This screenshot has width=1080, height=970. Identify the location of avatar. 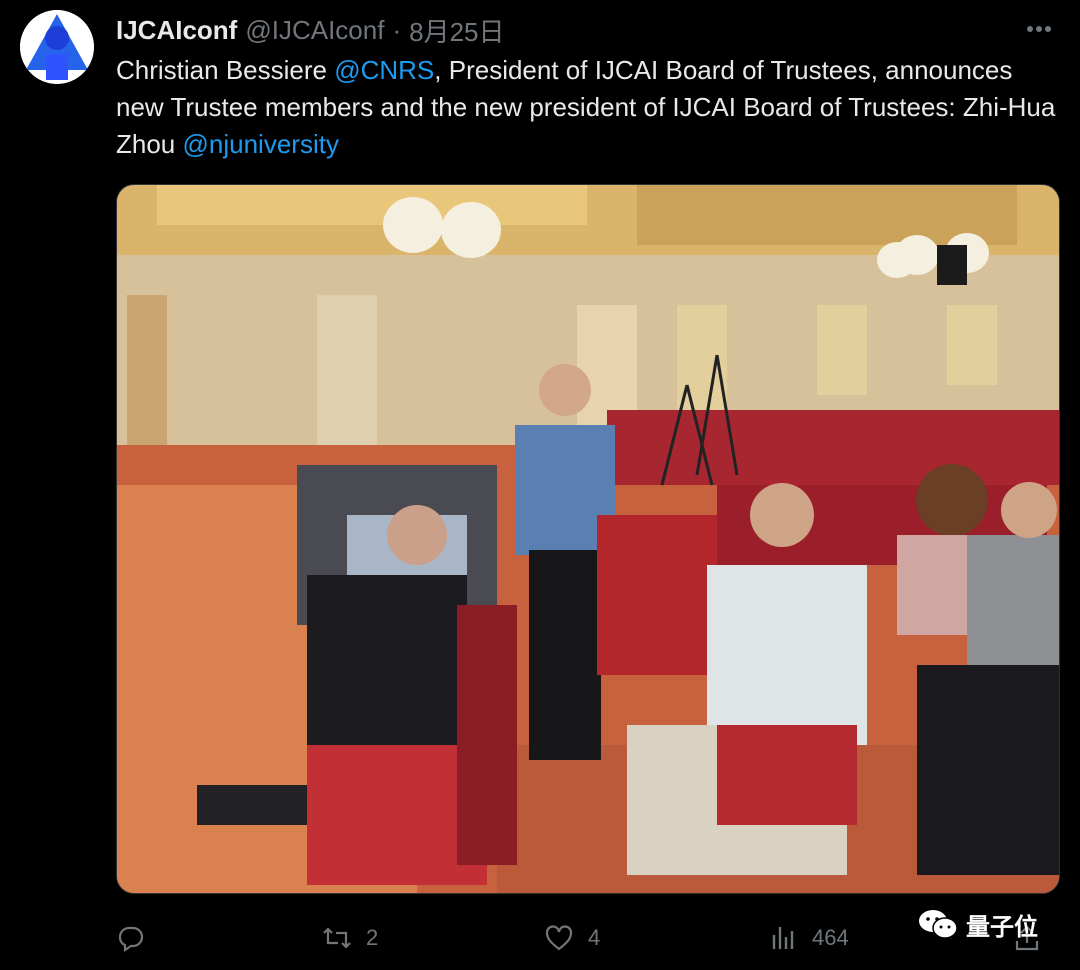
(57, 47).